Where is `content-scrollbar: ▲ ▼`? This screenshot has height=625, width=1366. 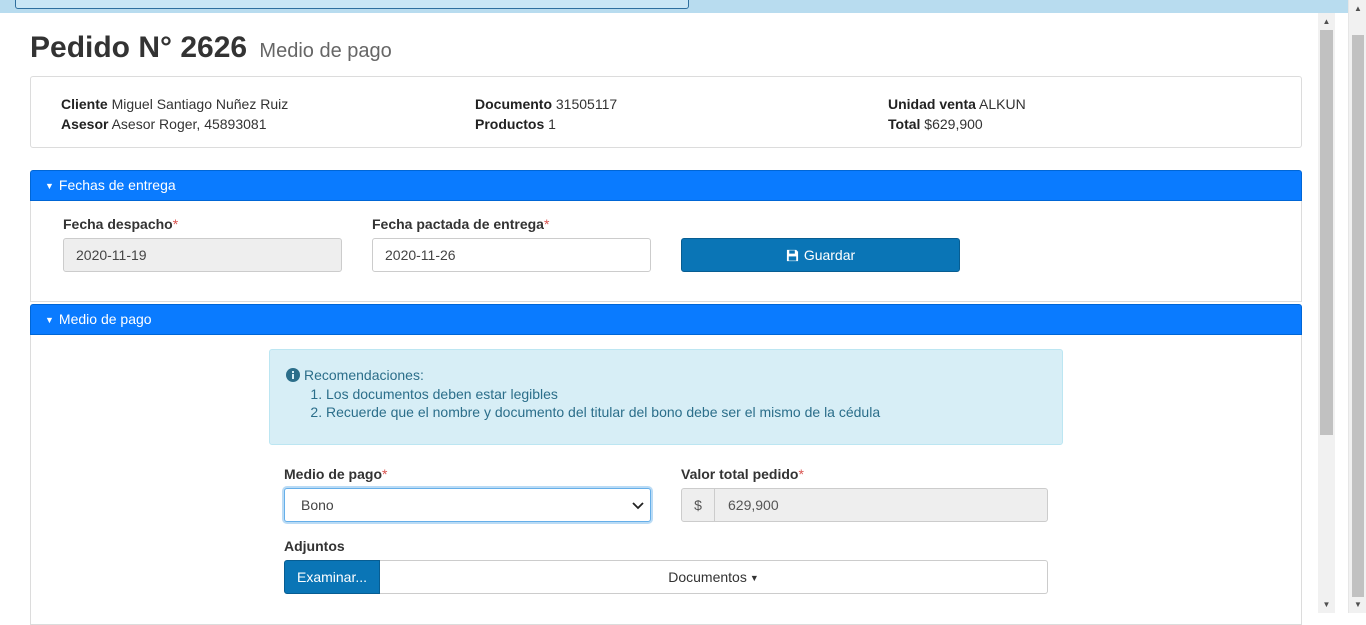
content-scrollbar: ▲ ▼ is located at coordinates (1326, 313).